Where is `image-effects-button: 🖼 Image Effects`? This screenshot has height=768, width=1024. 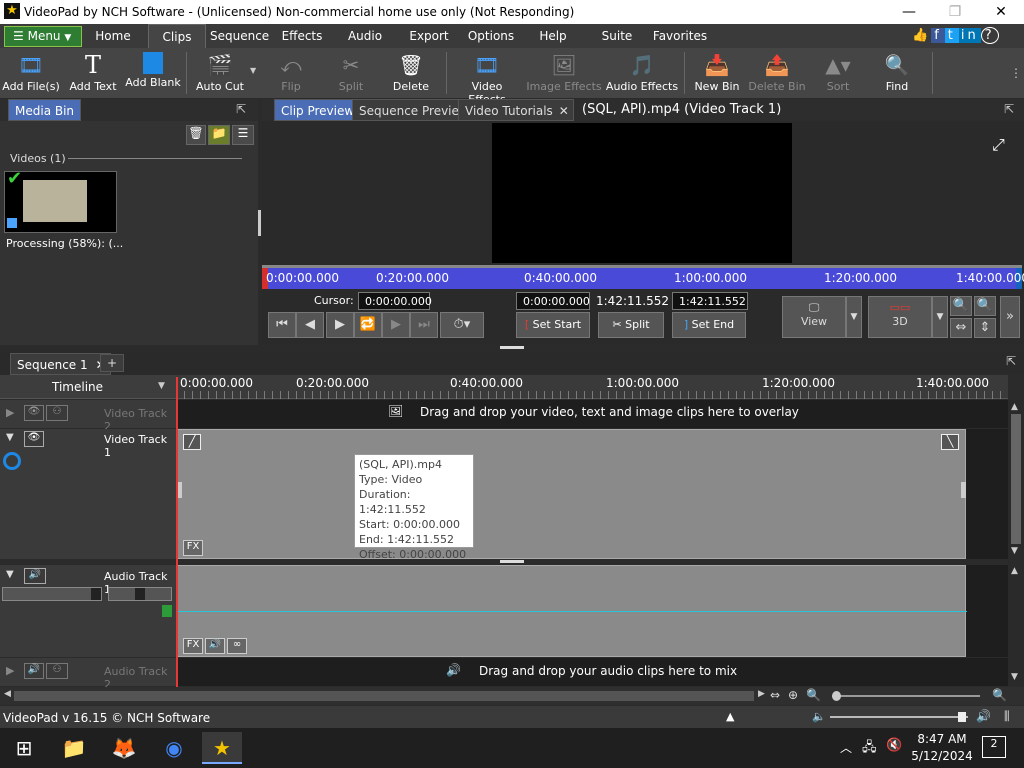 image-effects-button: 🖼 Image Effects is located at coordinates (564, 73).